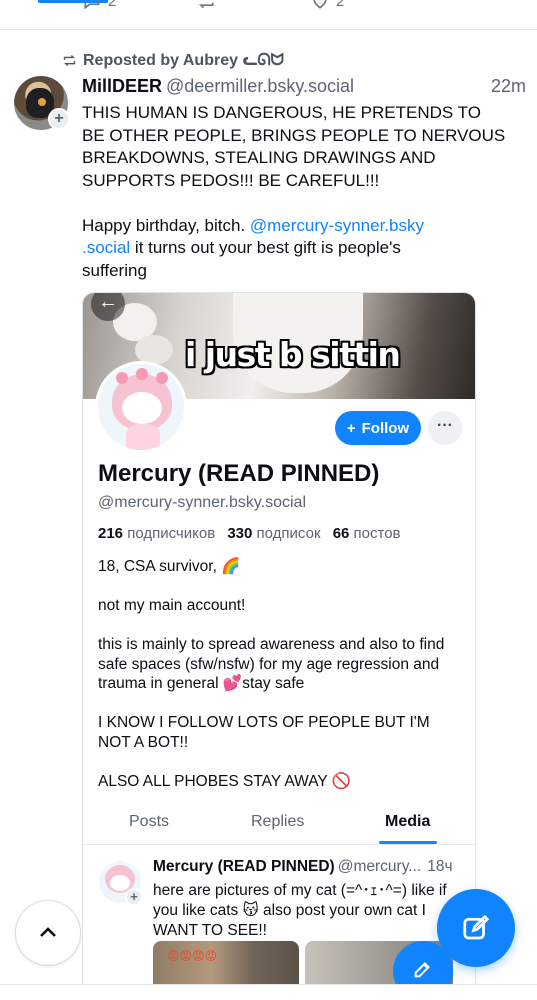 The width and height of the screenshot is (537, 1000). What do you see at coordinates (169, 566) in the screenshot?
I see `bio-line: 18, CSA survivor, 🌈` at bounding box center [169, 566].